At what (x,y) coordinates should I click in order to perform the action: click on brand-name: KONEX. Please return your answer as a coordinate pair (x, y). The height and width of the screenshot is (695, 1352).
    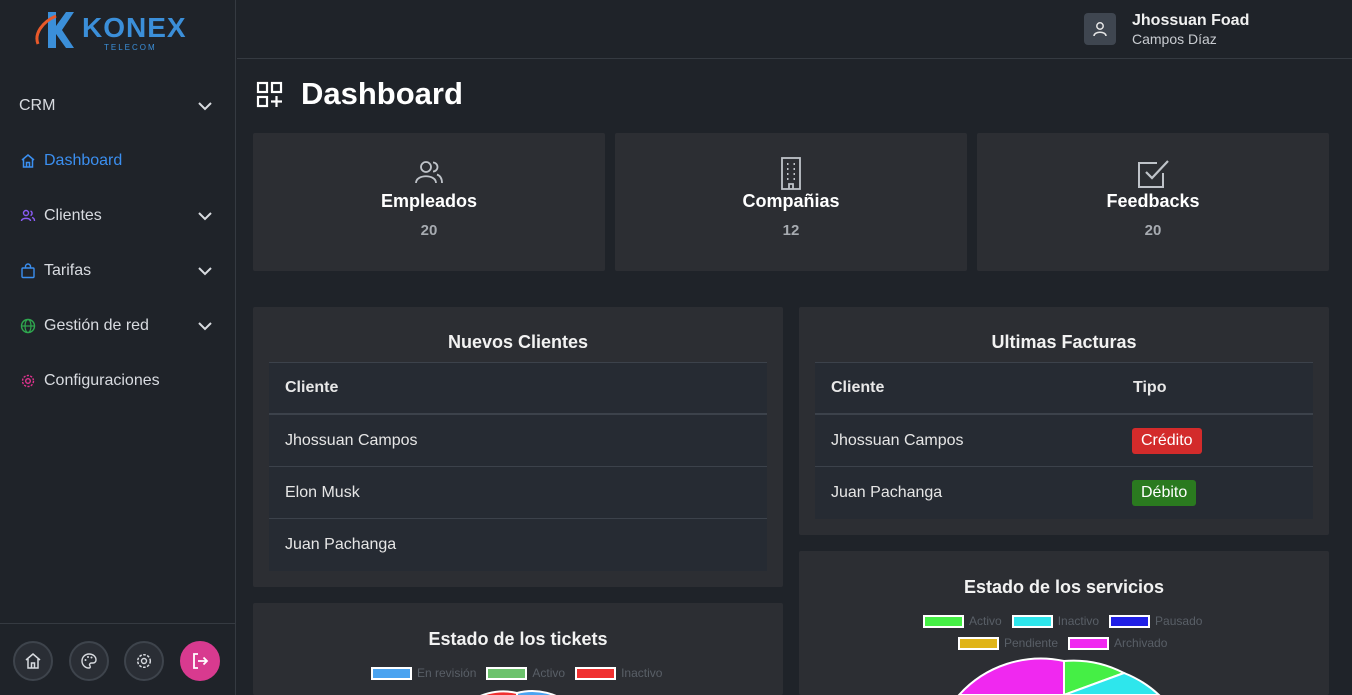
    Looking at the image, I should click on (134, 27).